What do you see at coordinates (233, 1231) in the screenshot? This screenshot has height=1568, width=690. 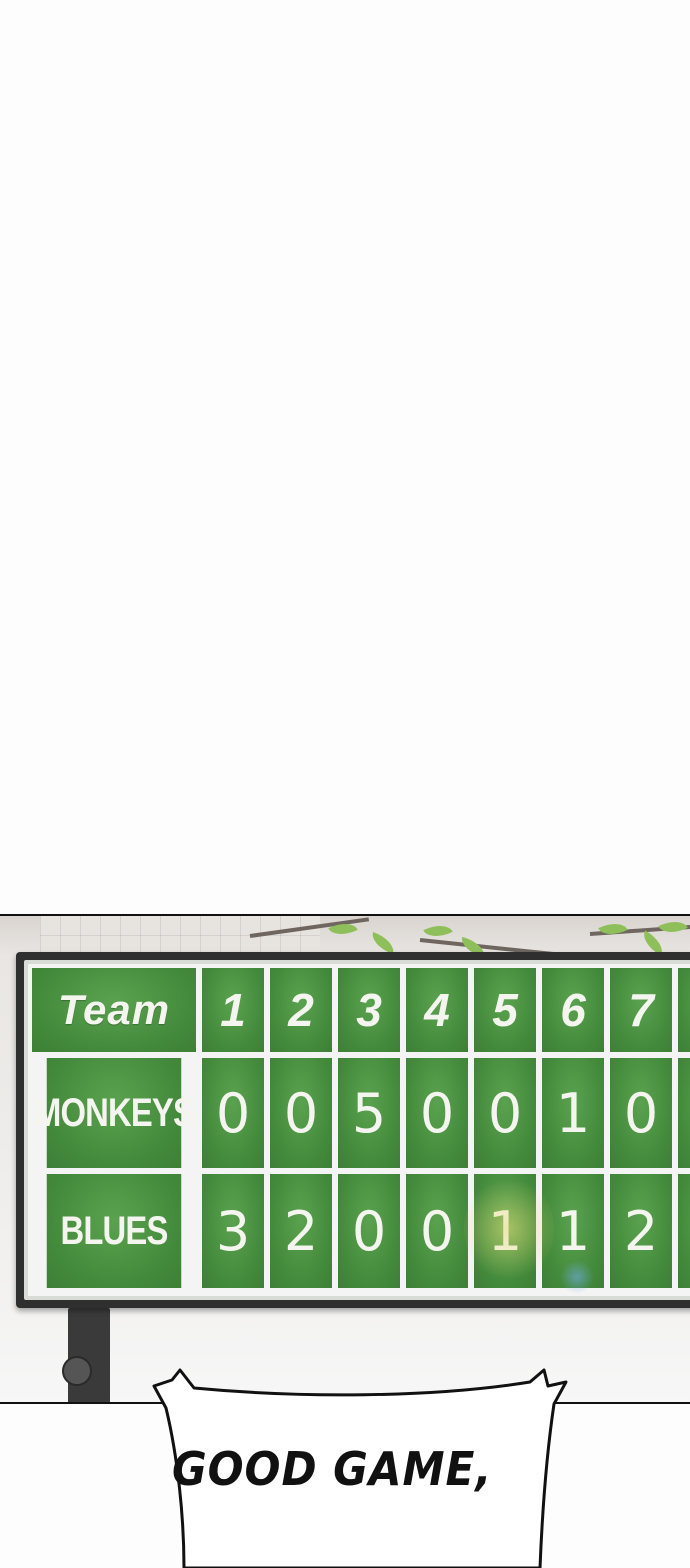 I see `score-cell: 3` at bounding box center [233, 1231].